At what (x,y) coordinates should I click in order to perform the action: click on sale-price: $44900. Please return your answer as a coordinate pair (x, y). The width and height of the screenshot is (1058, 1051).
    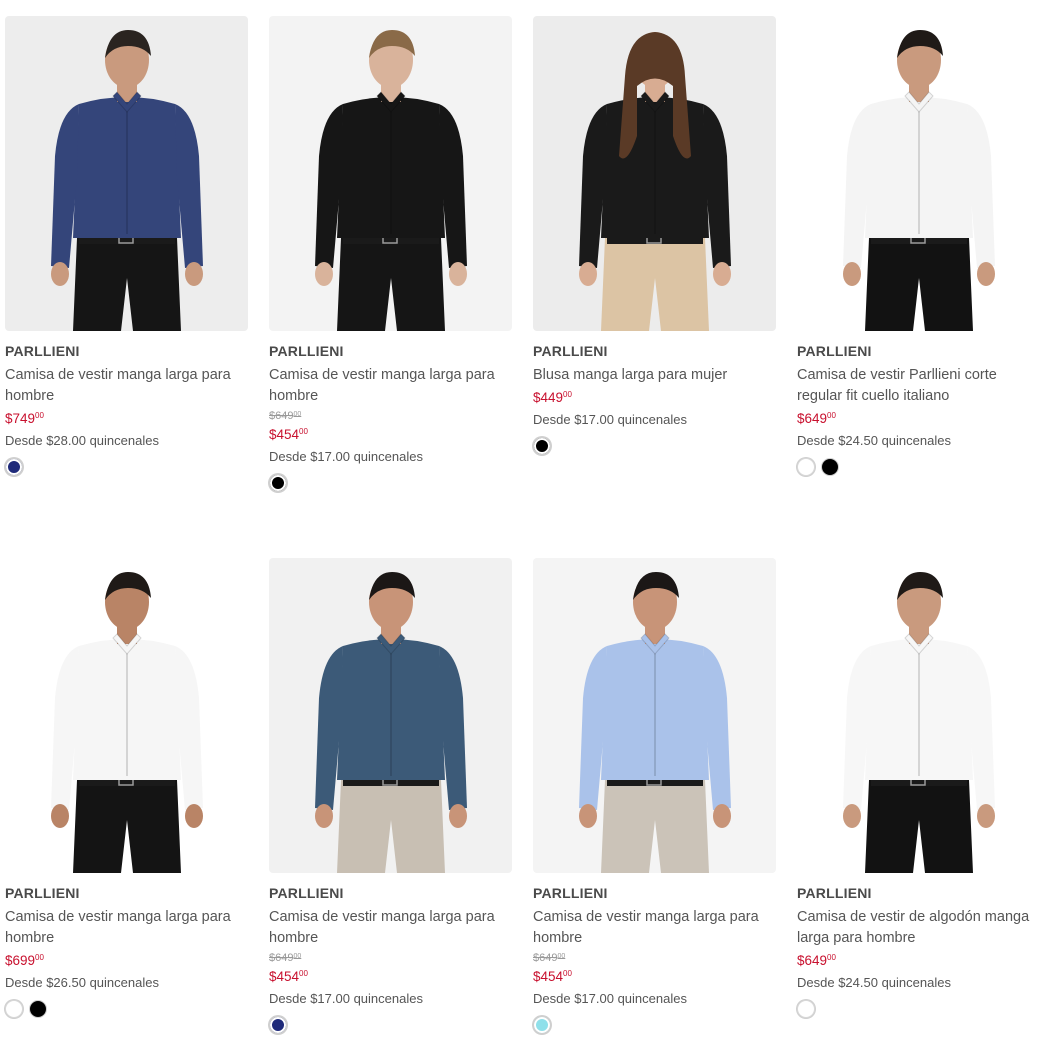
    Looking at the image, I should click on (552, 397).